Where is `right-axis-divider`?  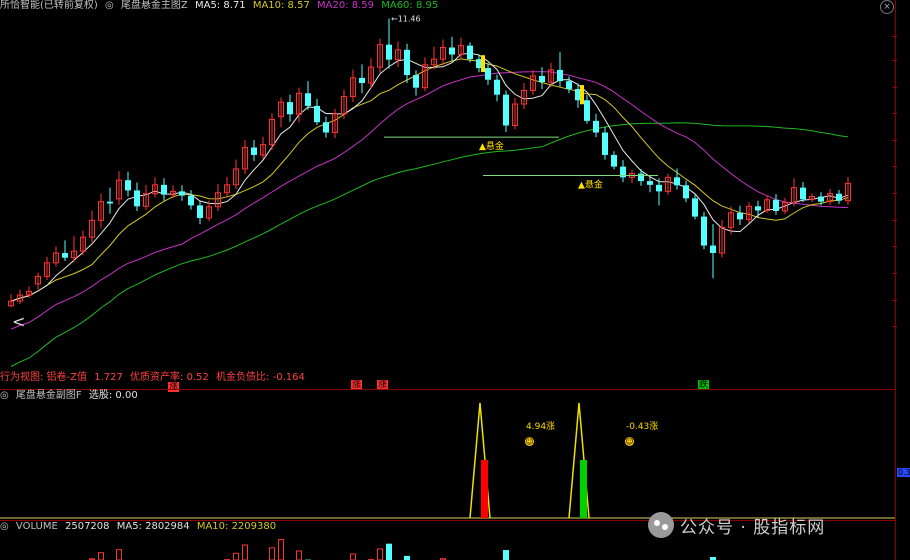 right-axis-divider is located at coordinates (895, 280).